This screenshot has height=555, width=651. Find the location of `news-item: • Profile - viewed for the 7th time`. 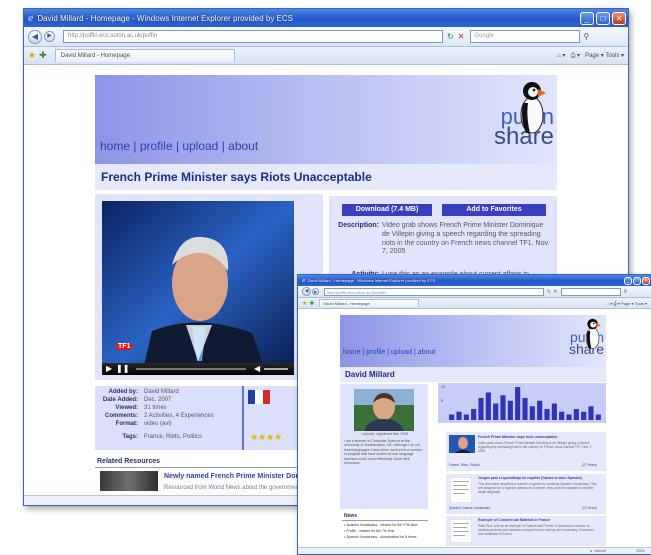

news-item: • Profile - viewed for the 7th time is located at coordinates (369, 531).